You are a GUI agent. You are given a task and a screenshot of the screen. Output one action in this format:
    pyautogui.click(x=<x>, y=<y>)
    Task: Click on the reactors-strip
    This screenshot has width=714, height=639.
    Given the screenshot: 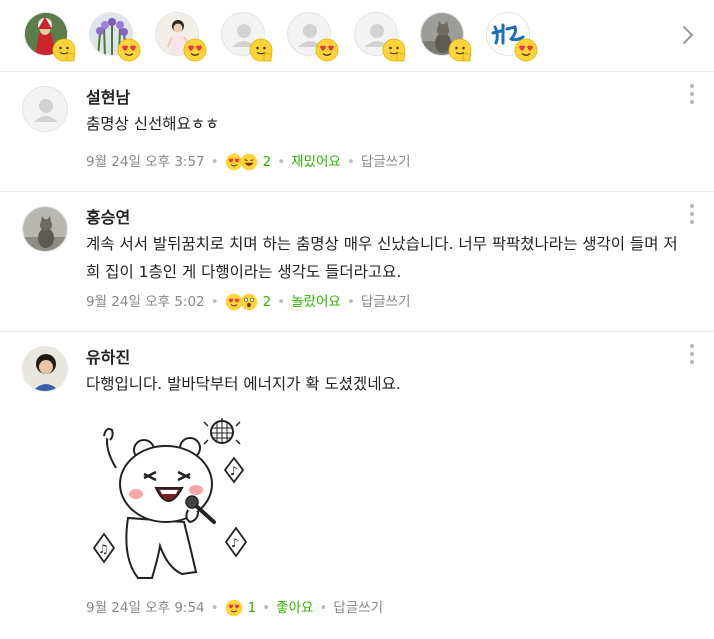 What is the action you would take?
    pyautogui.click(x=357, y=36)
    